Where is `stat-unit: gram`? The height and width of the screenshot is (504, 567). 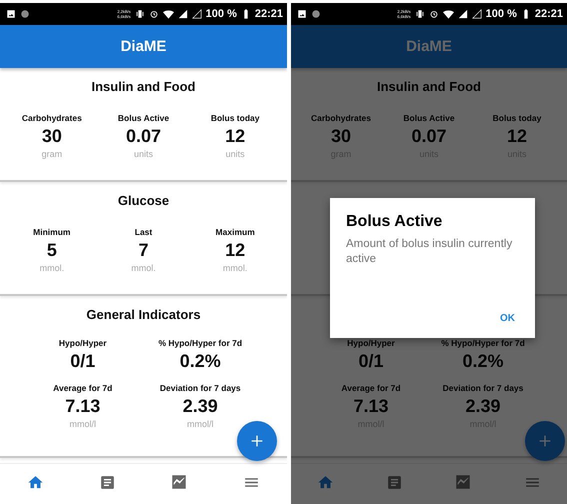 stat-unit: gram is located at coordinates (52, 154).